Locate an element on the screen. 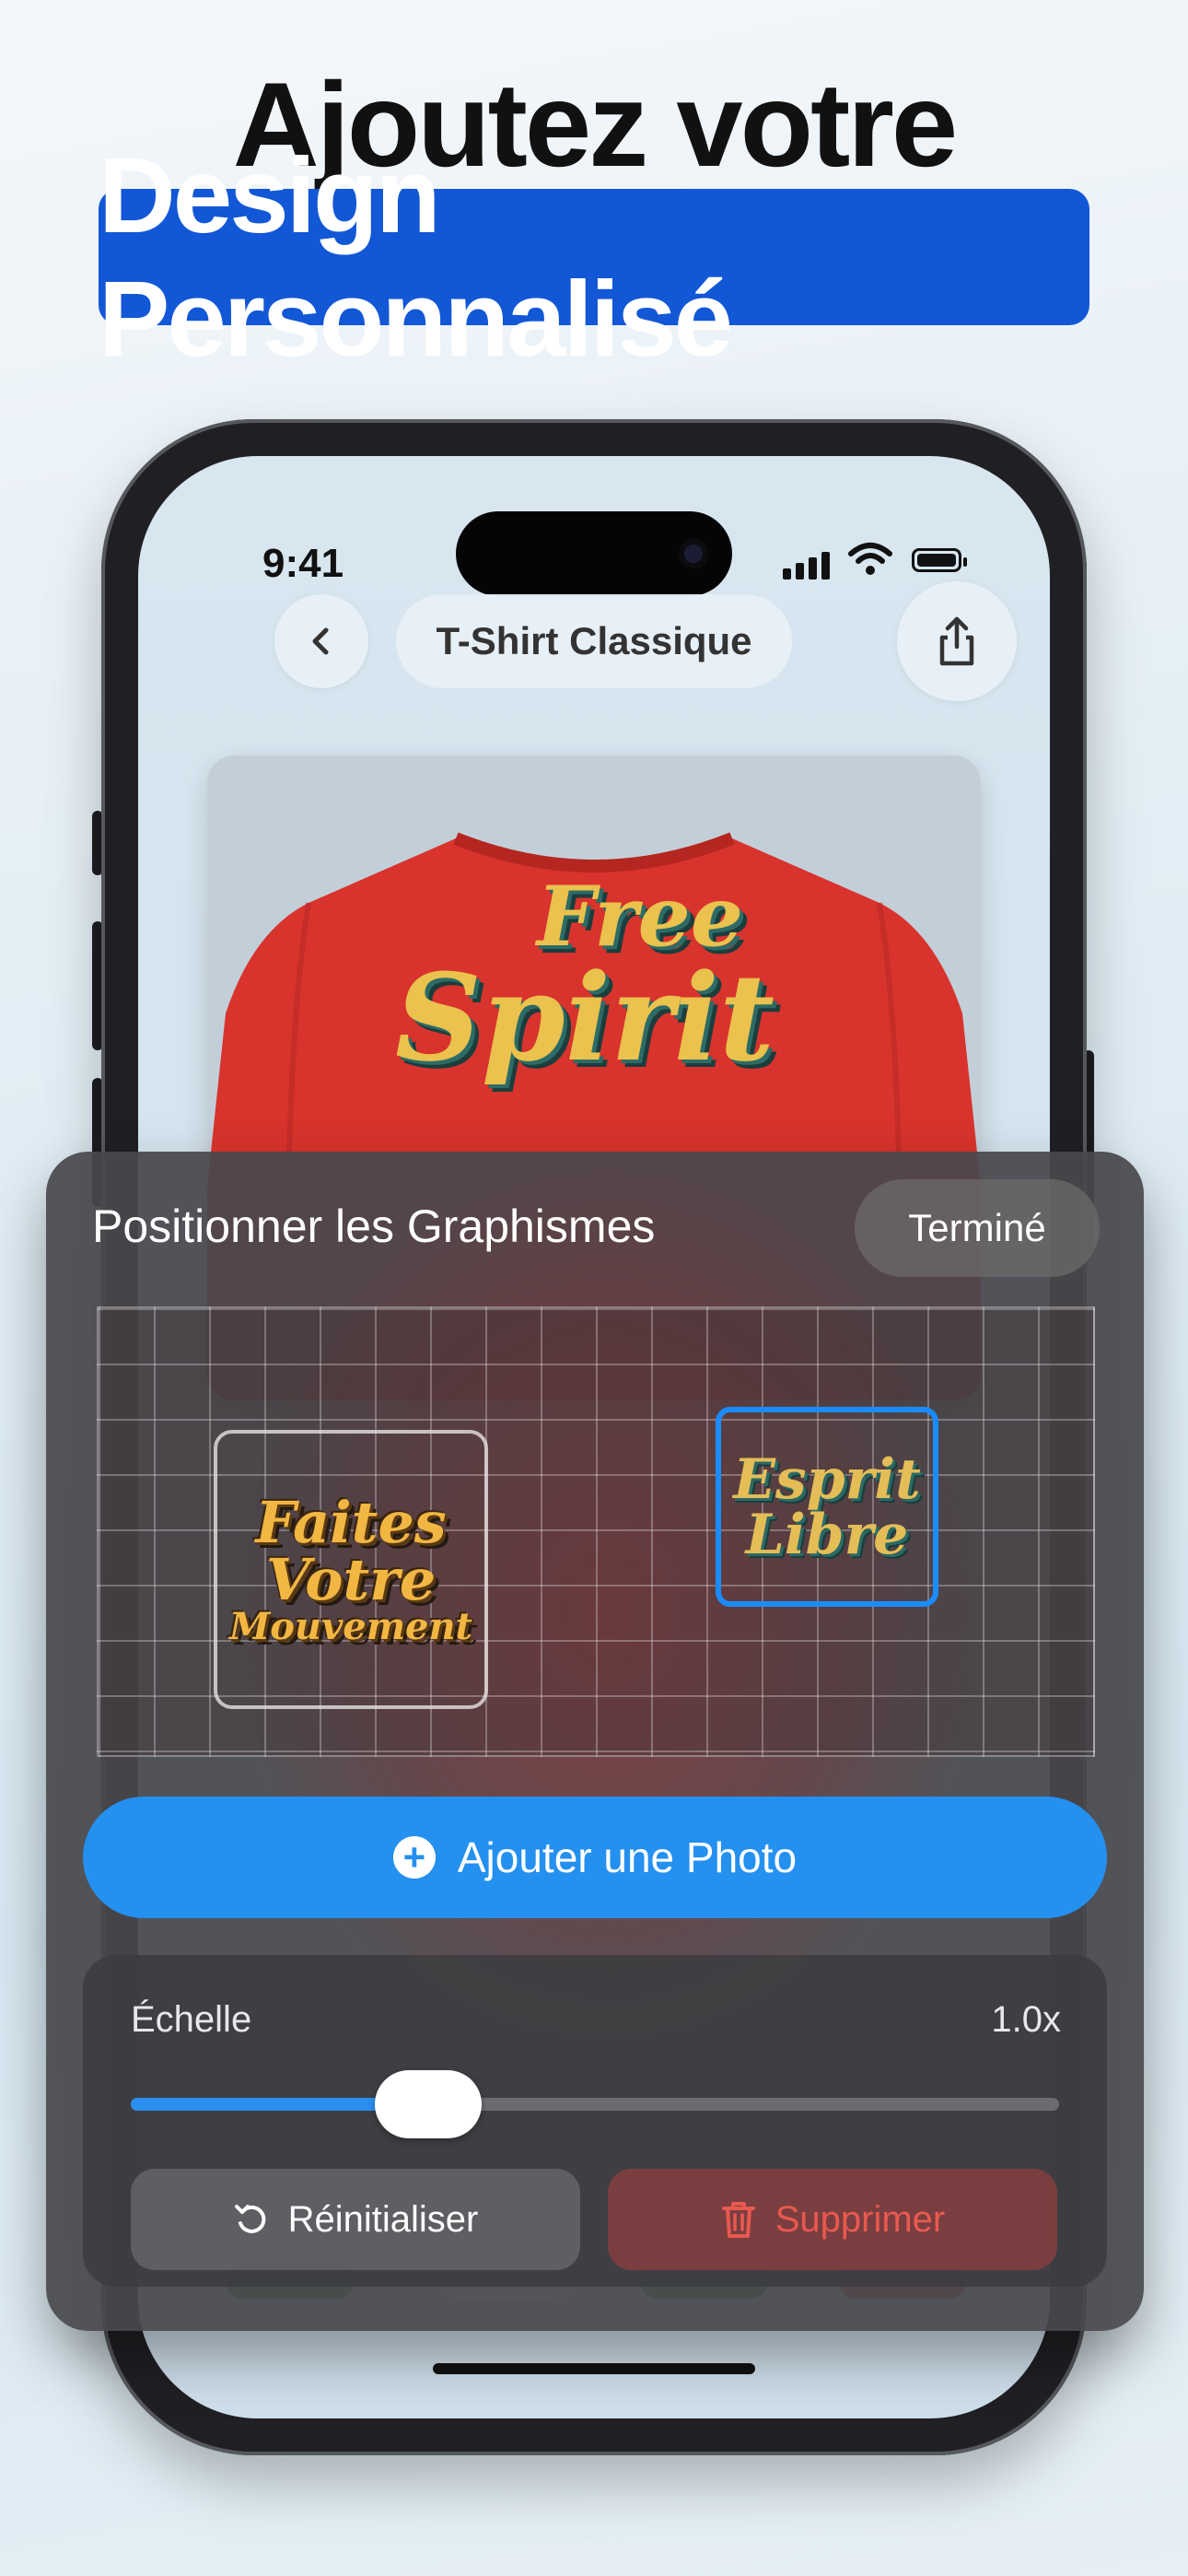 The image size is (1188, 2576). back-button is located at coordinates (321, 641).